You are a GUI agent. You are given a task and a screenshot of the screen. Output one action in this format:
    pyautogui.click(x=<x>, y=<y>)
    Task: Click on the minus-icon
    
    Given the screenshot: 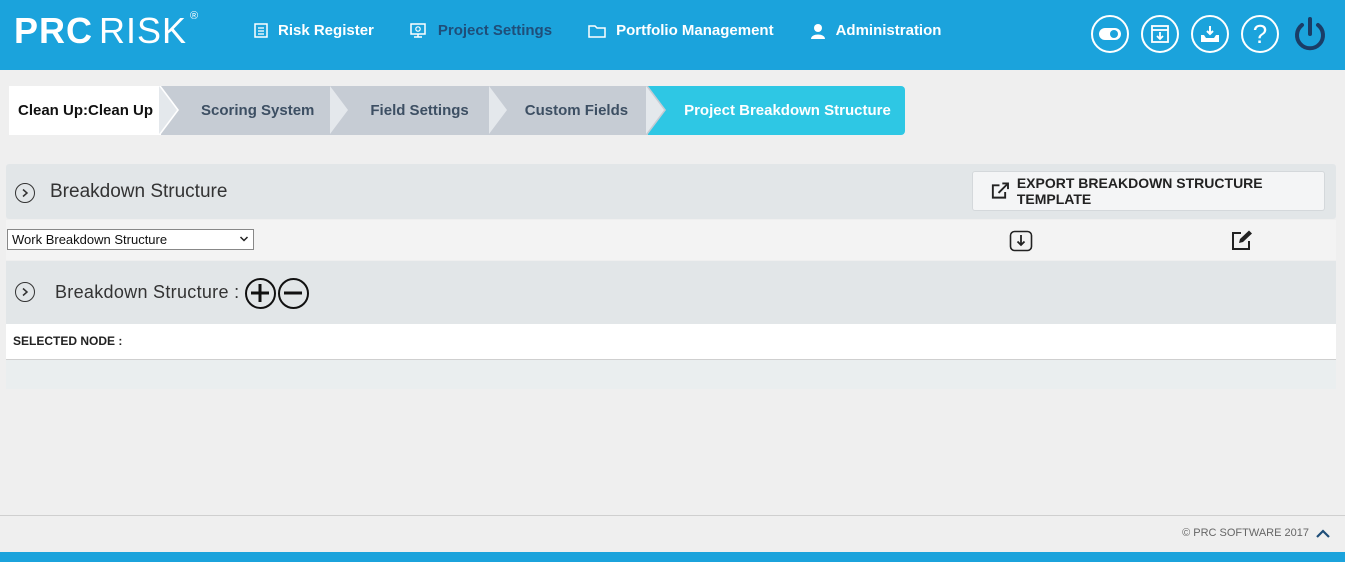 What is the action you would take?
    pyautogui.click(x=293, y=293)
    